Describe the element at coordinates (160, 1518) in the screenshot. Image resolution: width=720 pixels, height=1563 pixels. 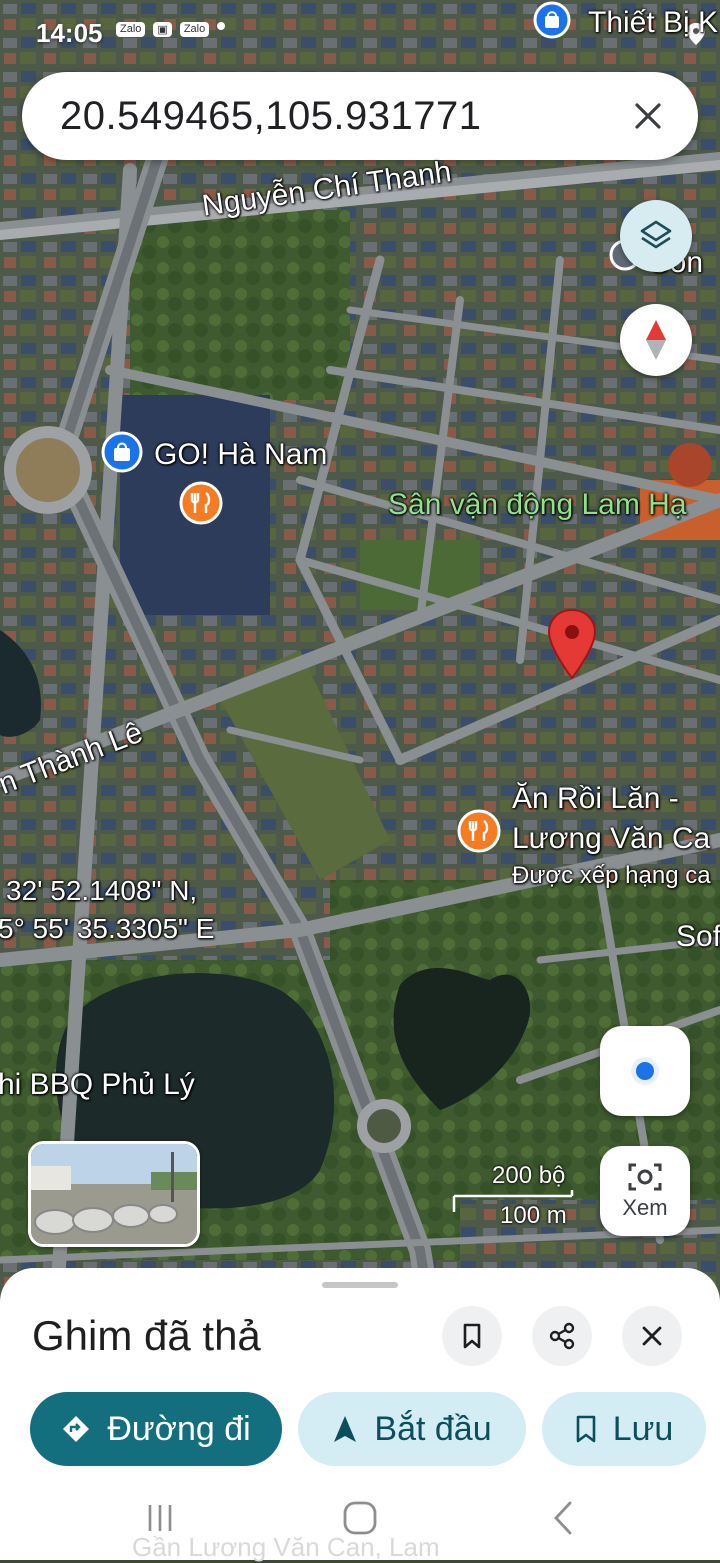
I see `recent-apps-icon` at that location.